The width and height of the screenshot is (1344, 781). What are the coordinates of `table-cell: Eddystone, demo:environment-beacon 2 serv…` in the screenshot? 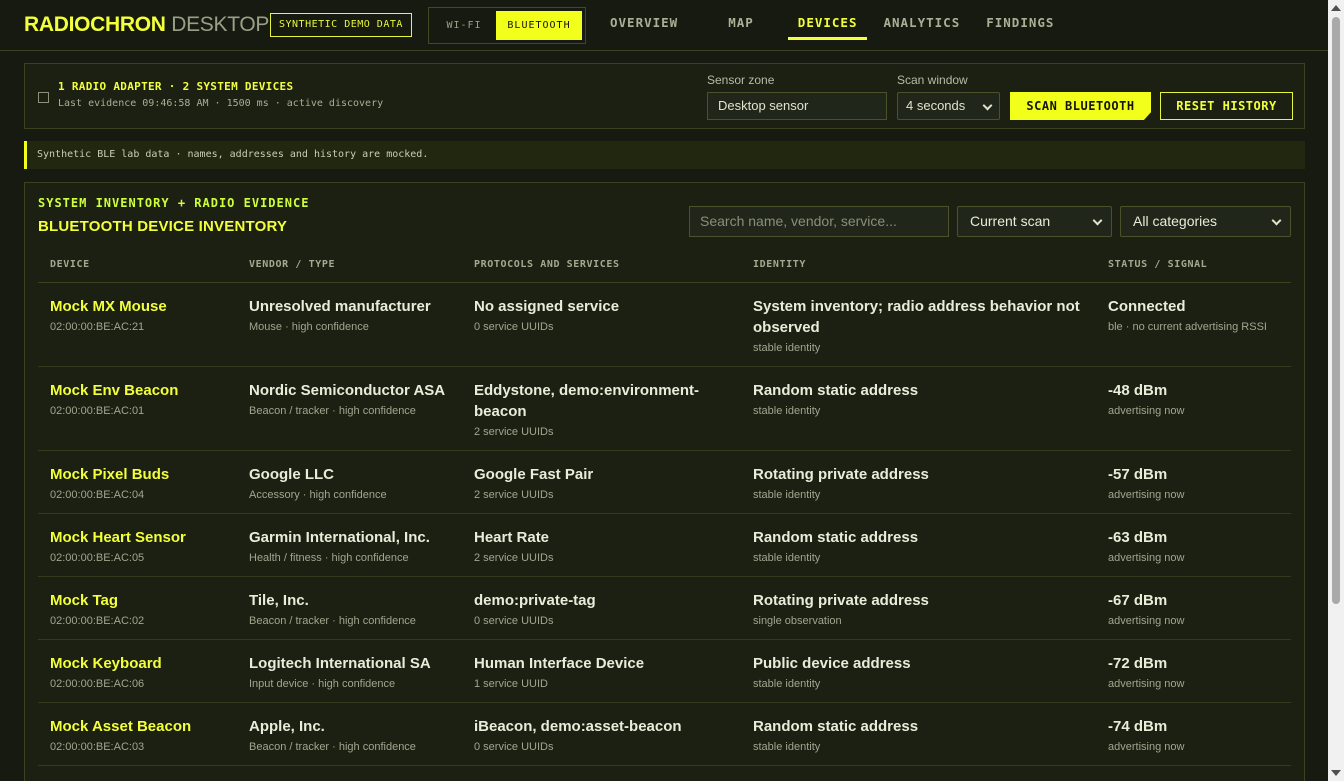 It's located at (601, 409).